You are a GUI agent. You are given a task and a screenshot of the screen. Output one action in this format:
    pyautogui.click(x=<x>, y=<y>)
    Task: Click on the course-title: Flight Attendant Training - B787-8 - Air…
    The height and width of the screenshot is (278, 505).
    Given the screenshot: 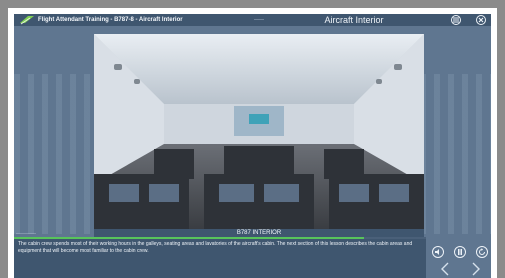 What is the action you would take?
    pyautogui.click(x=110, y=20)
    